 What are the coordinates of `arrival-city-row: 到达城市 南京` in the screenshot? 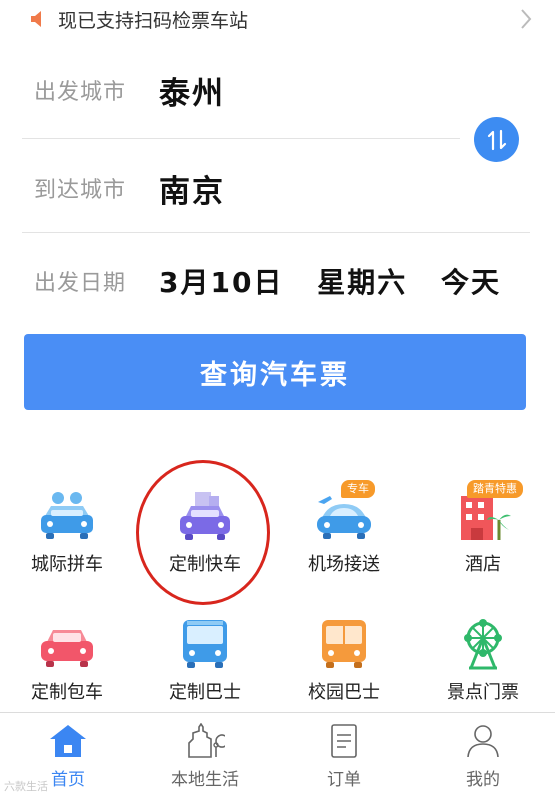 It's located at (129, 188).